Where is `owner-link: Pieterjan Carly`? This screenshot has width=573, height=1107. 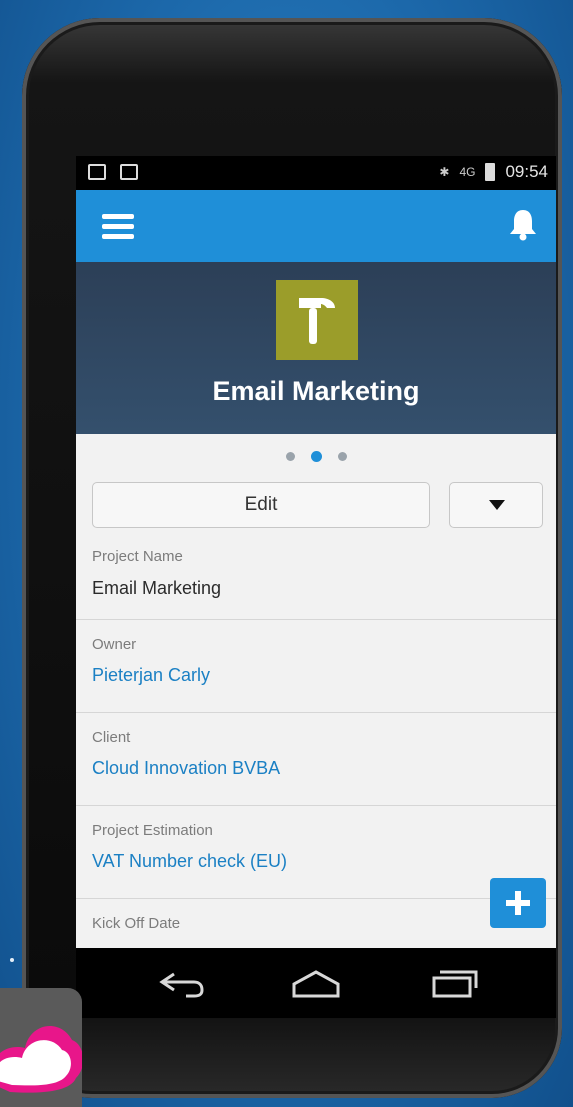 owner-link: Pieterjan Carly is located at coordinates (151, 675).